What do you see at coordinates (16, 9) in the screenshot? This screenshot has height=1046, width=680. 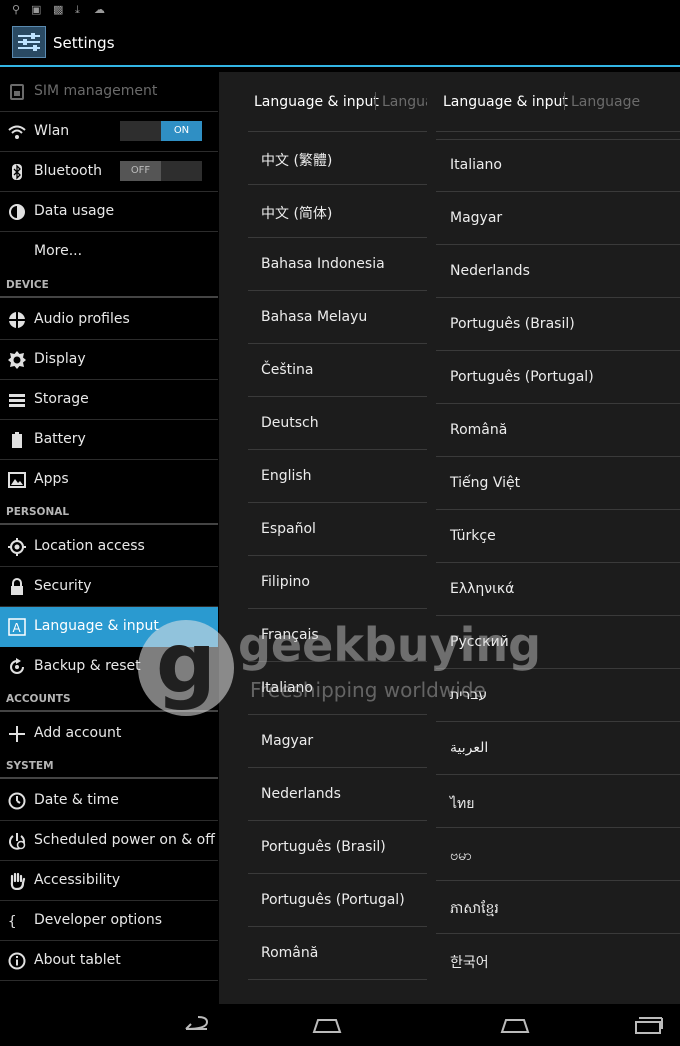 I see `usb-icon: ⚲` at bounding box center [16, 9].